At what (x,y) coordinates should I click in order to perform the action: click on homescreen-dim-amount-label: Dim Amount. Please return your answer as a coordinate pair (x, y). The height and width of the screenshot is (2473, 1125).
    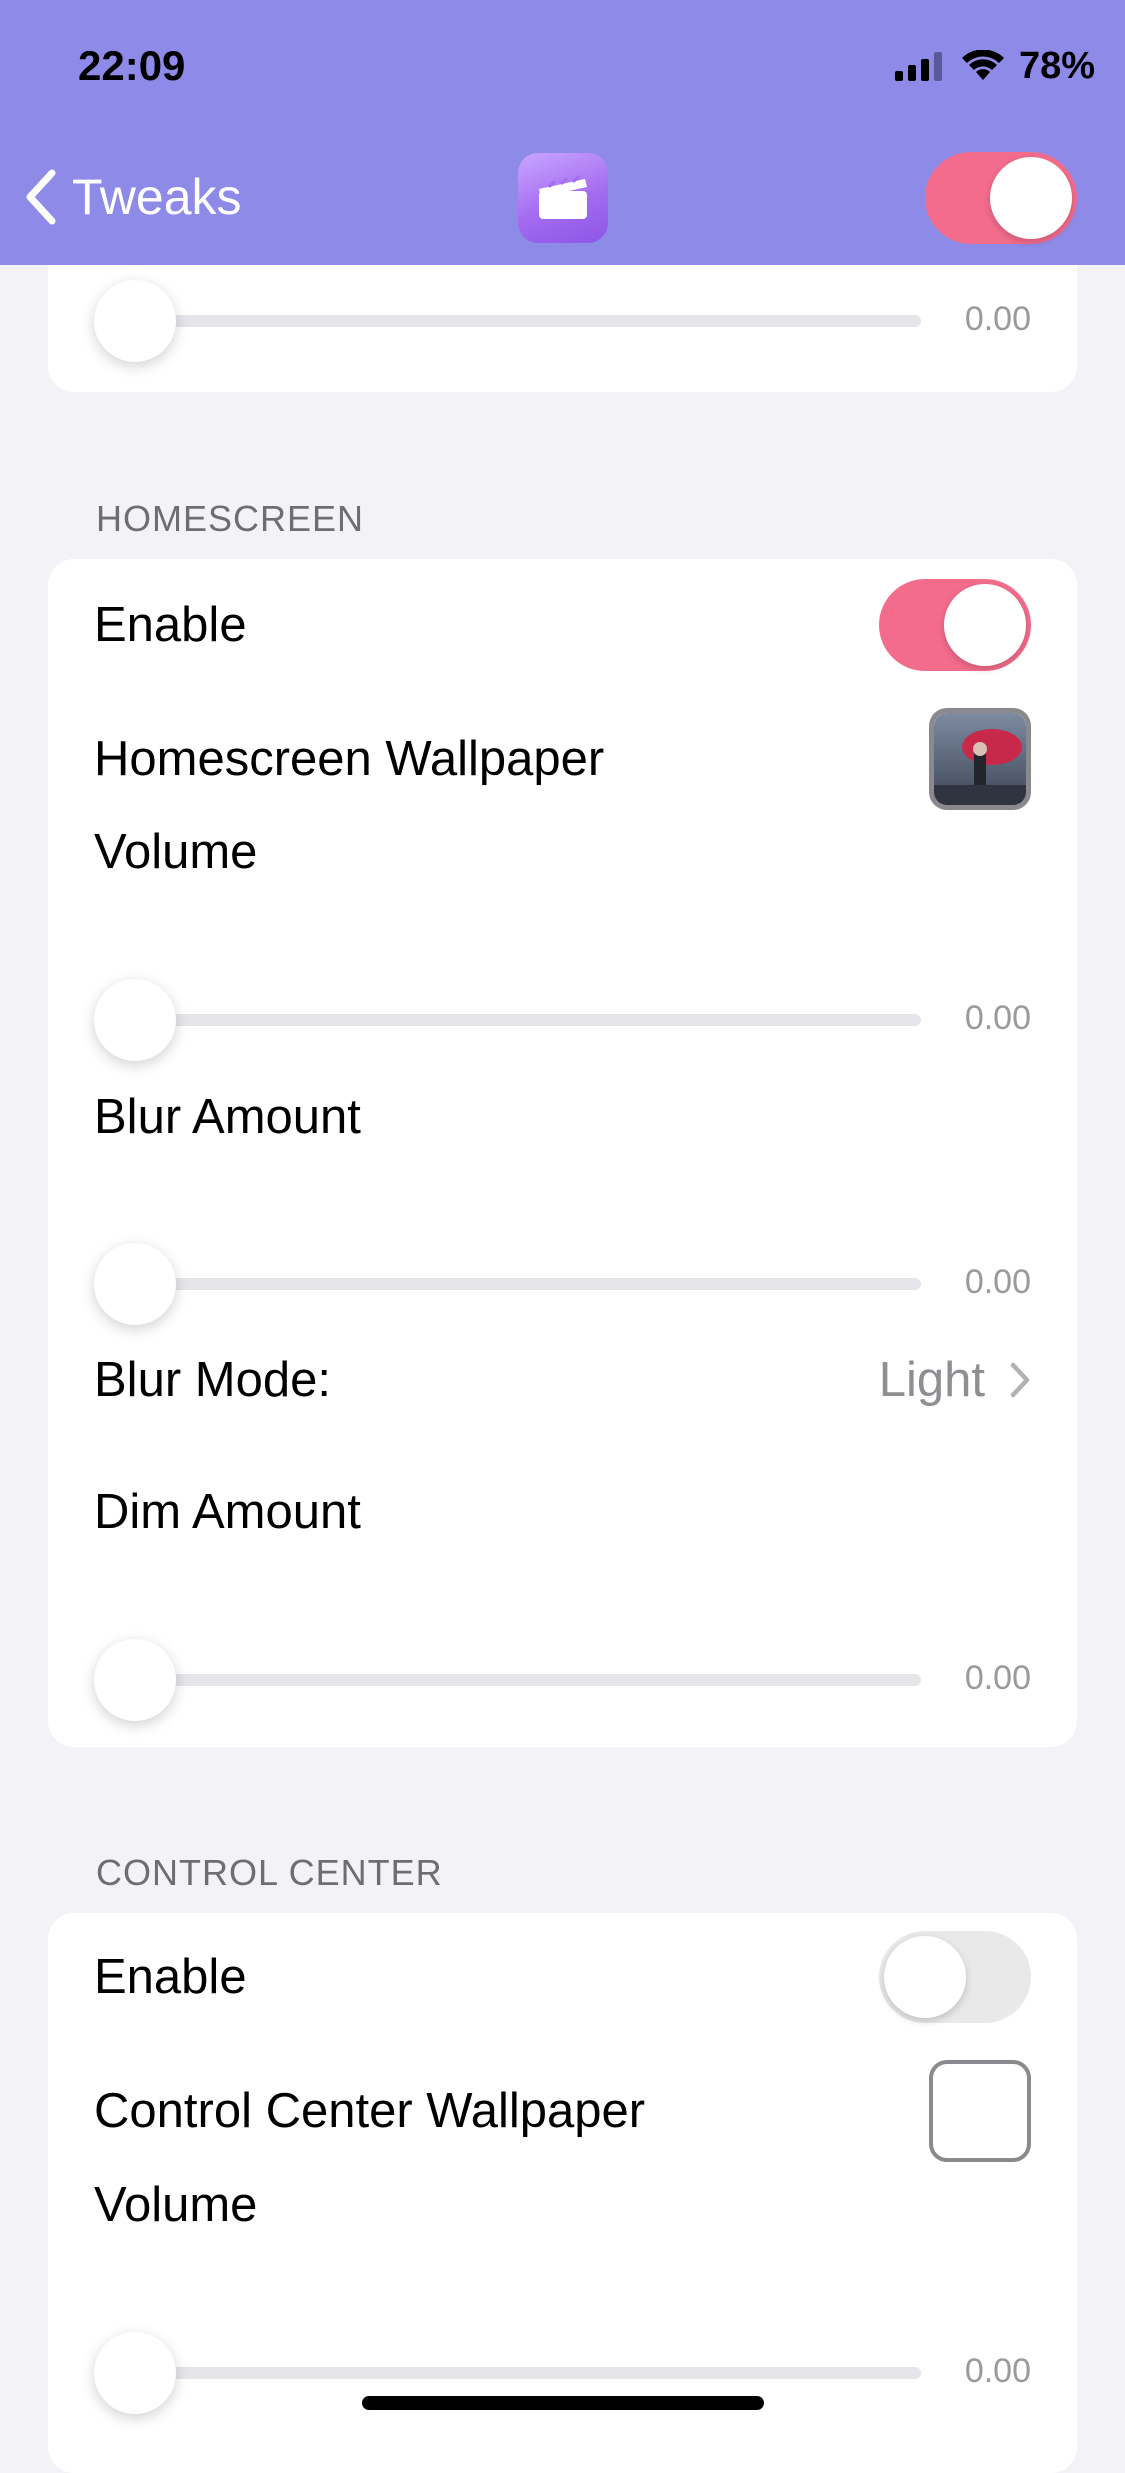
    Looking at the image, I should click on (227, 1512).